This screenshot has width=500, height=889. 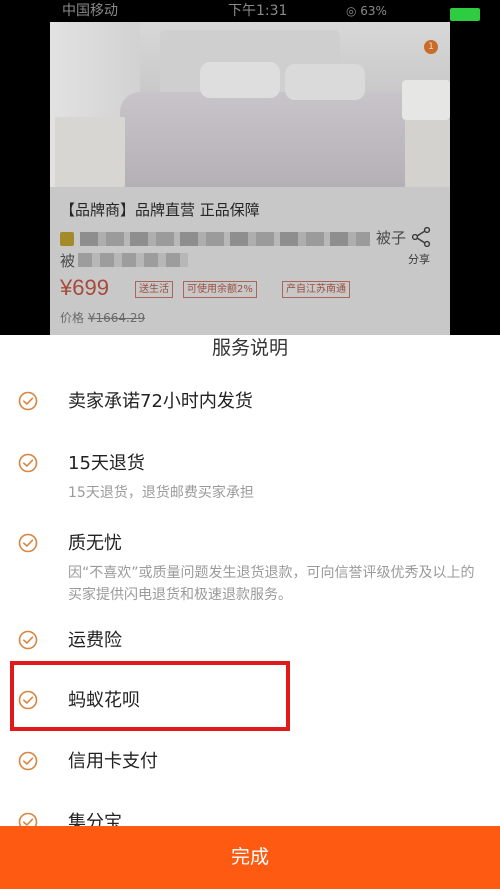 I want to click on share-label: 分享, so click(x=419, y=259).